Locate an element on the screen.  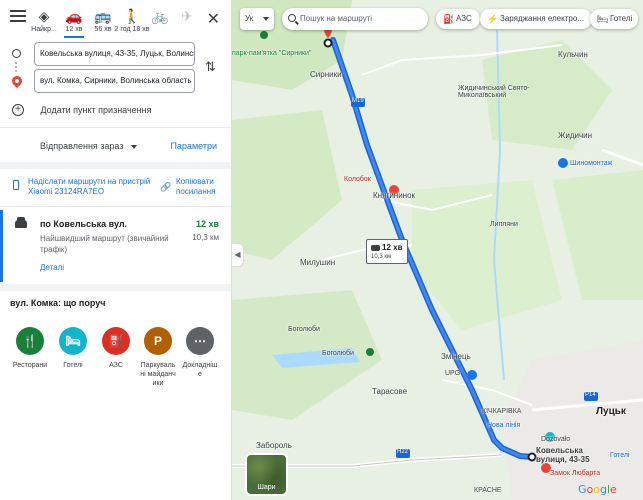
route-bubble-distance: 10,3 км is located at coordinates (381, 257).